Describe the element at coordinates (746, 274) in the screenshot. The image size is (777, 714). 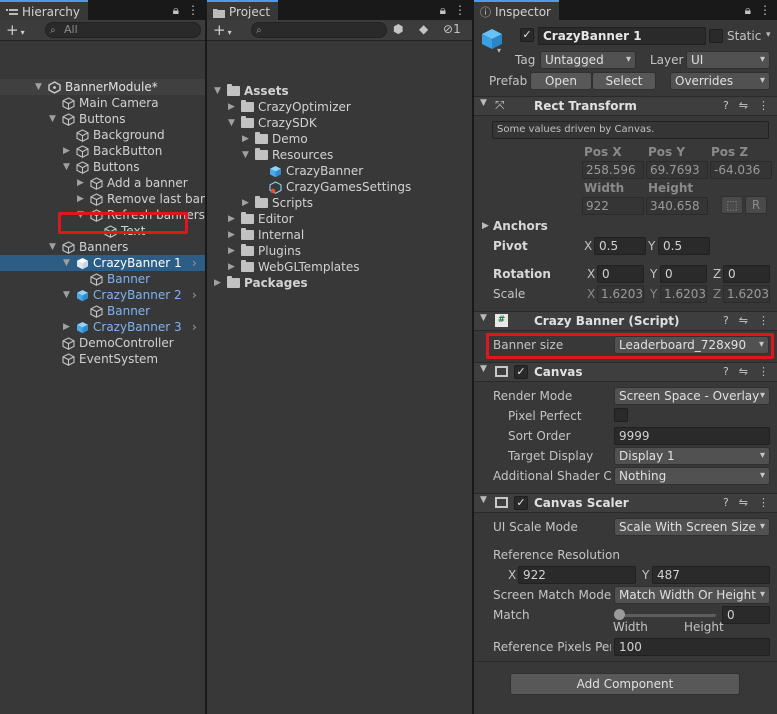
I see `rotation-z-field: 0` at that location.